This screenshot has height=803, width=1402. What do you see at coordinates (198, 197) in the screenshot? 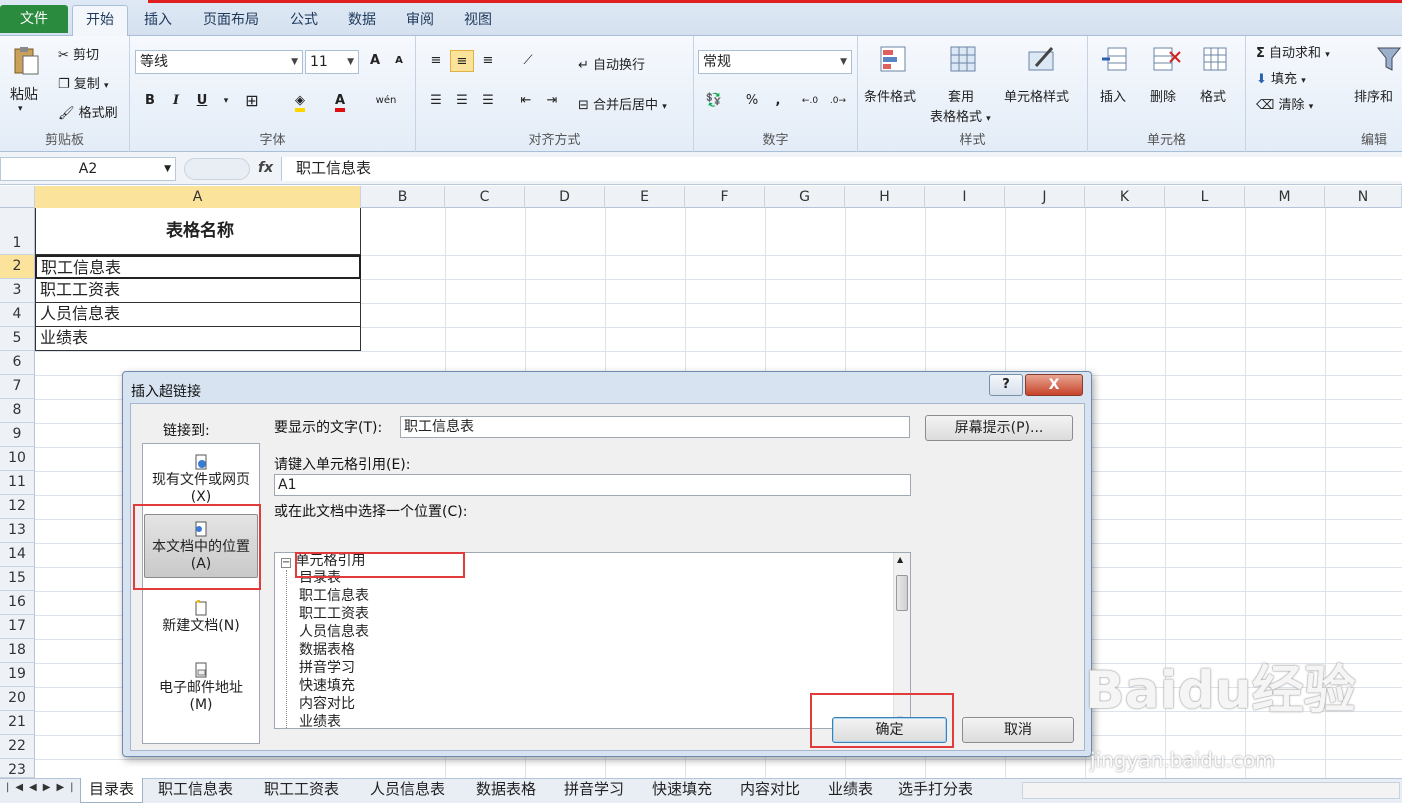
I see `column-header-a: A` at bounding box center [198, 197].